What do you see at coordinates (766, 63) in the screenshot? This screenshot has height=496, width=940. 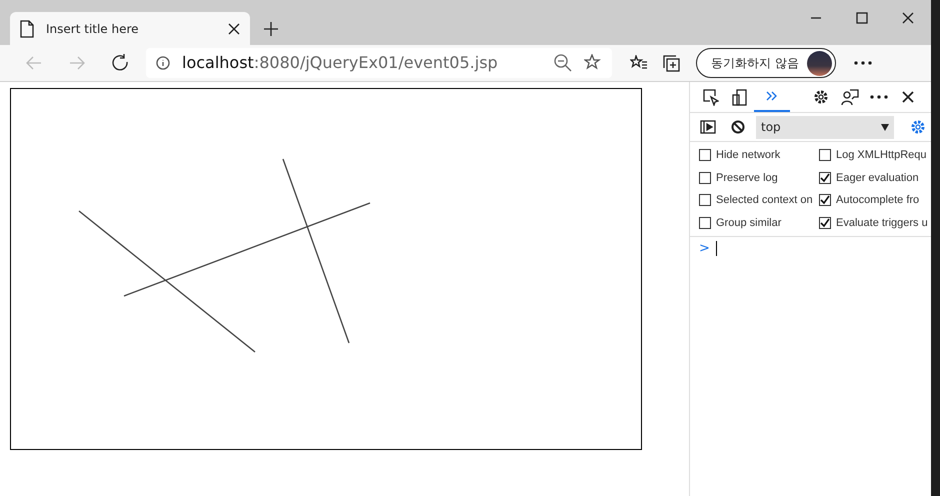 I see `profile-button: 동기화하지 않음` at bounding box center [766, 63].